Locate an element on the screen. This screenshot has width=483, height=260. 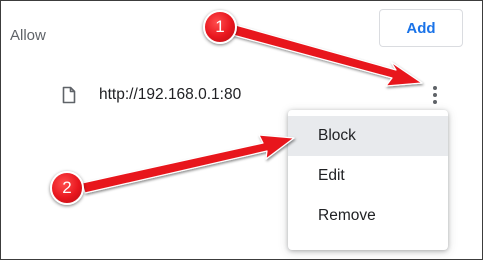
allow-section-label: Allow is located at coordinates (28, 35).